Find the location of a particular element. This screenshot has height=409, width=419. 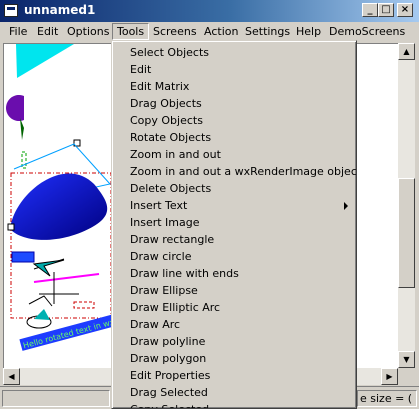

menu-item-select-objects: Select Objects is located at coordinates (234, 52).